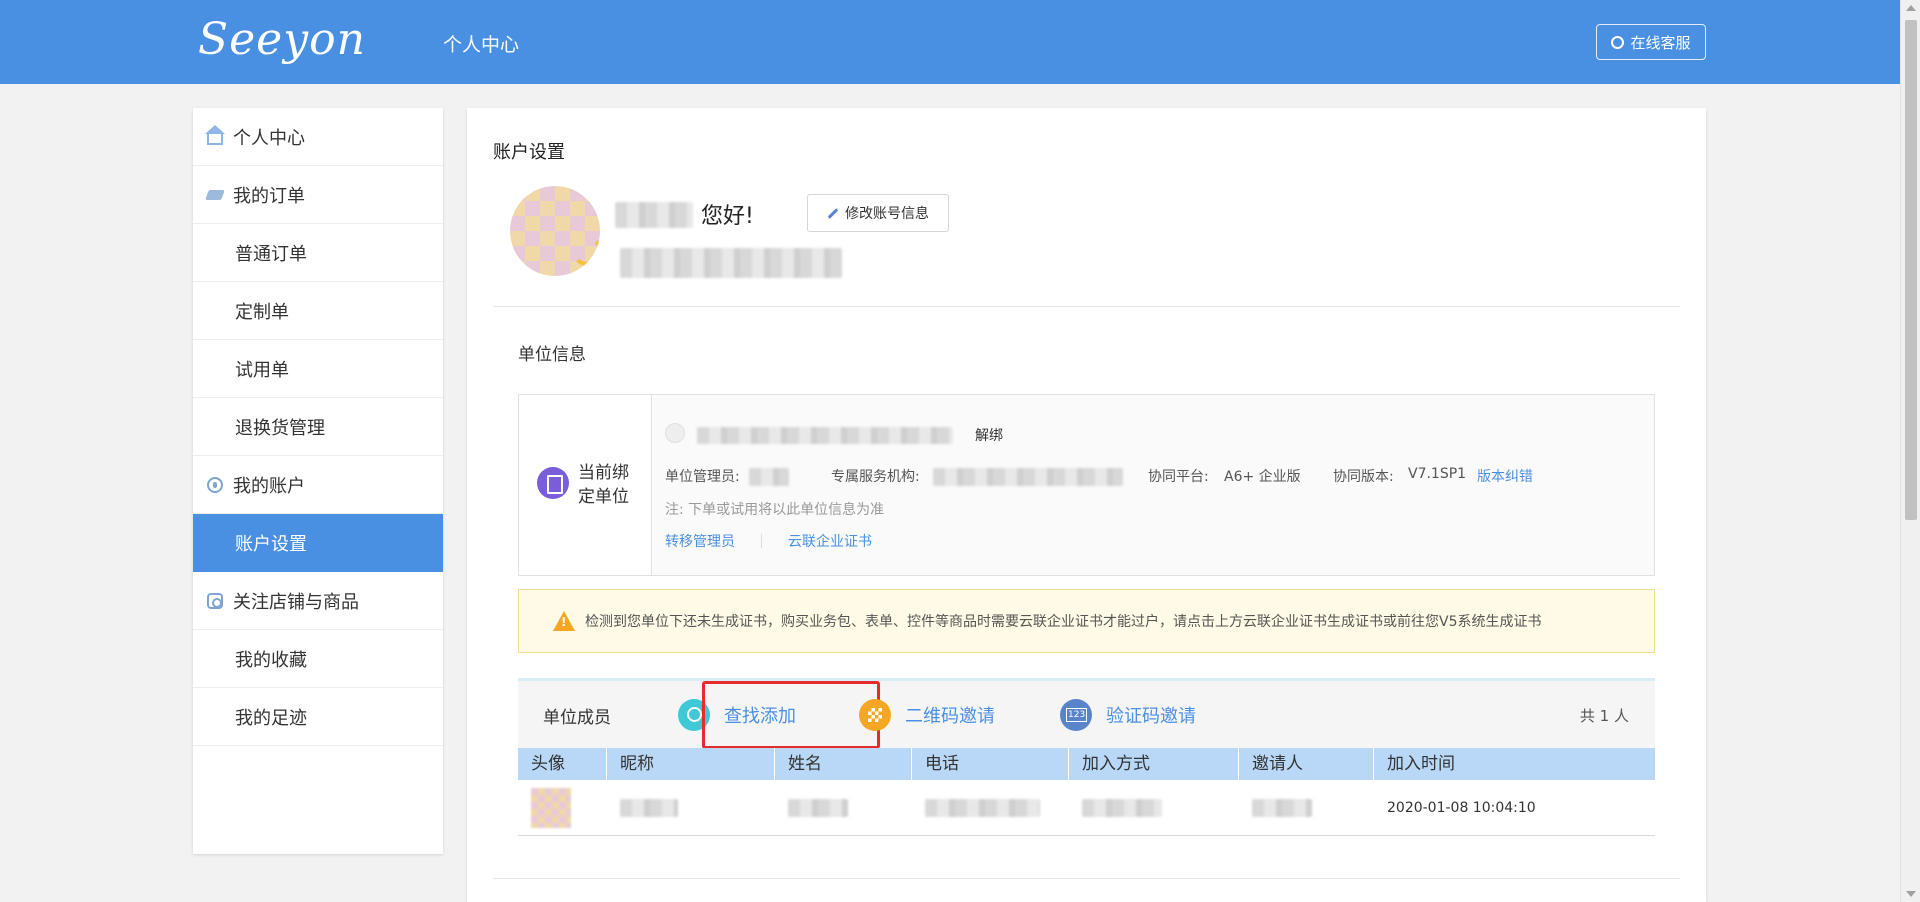  Describe the element at coordinates (1604, 716) in the screenshot. I see `member-count: 共 1 人` at that location.